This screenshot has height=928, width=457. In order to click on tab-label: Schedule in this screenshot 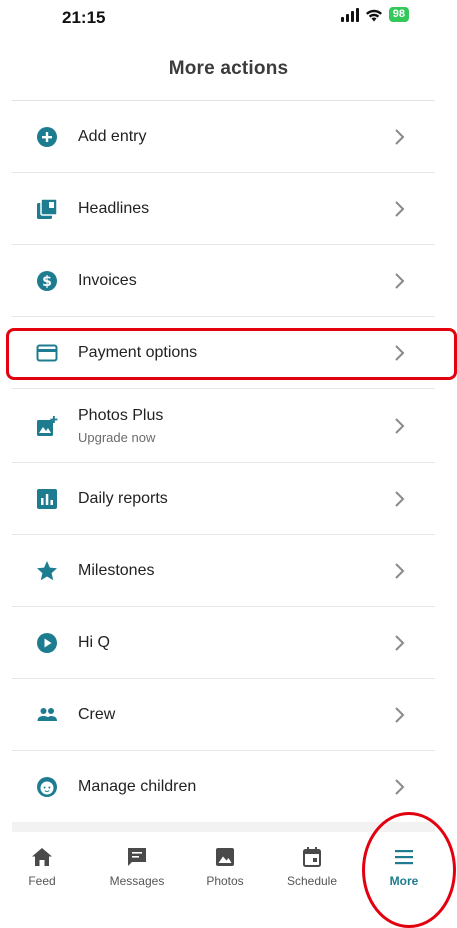, I will do `click(312, 881)`.